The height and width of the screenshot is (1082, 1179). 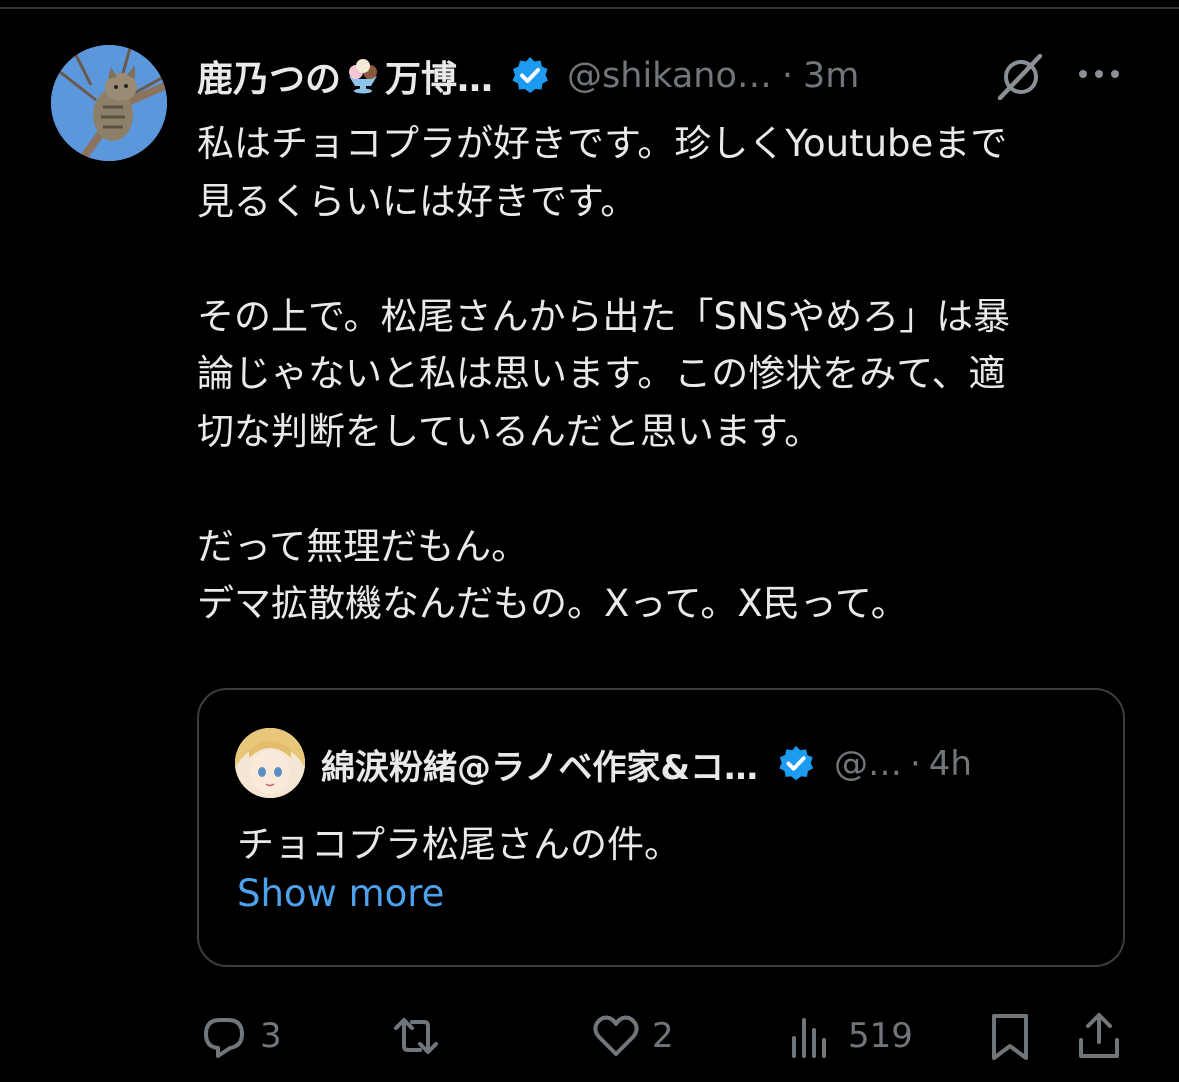 What do you see at coordinates (616, 1036) in the screenshot?
I see `like-icon` at bounding box center [616, 1036].